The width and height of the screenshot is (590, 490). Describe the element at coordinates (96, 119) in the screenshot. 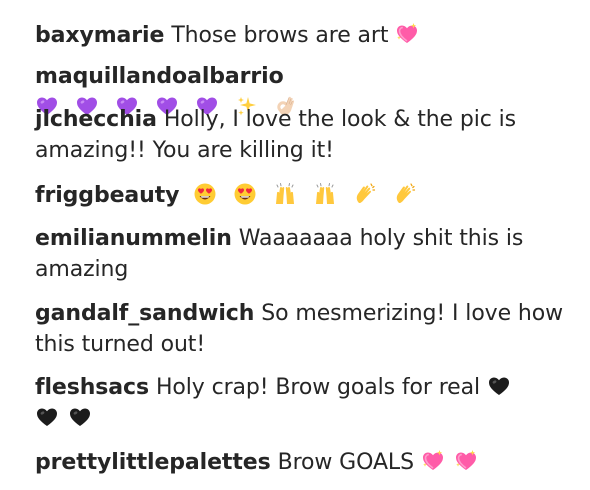

I see `comment-username: jlchecchia` at that location.